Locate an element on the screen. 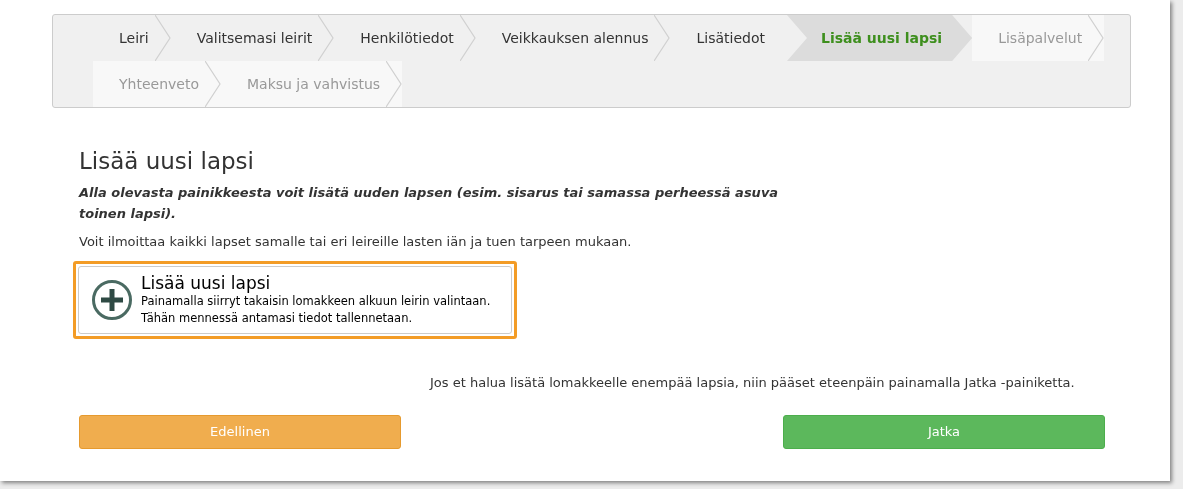 The height and width of the screenshot is (489, 1183). intro-text: Alla olevasta painikkeesta voit lisätä uuden lapsen (esim. sisarus tai samassa perheessä asuva toinen lapsi). is located at coordinates (429, 203).